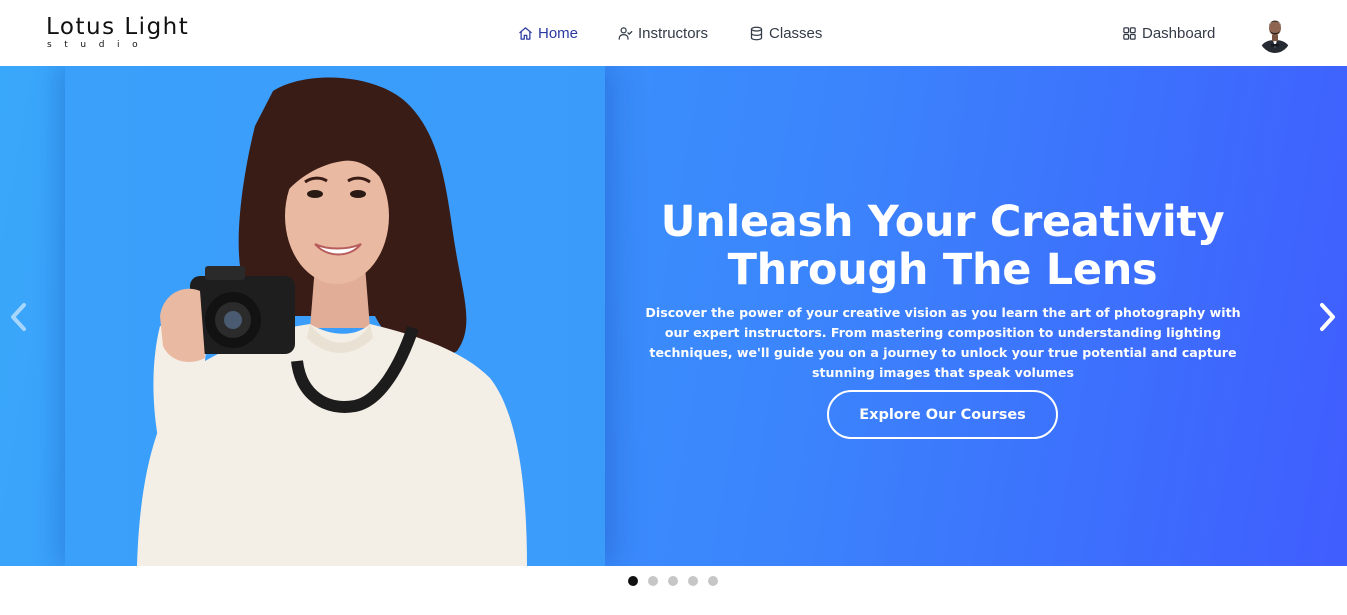  I want to click on nav-classes-link: Classes, so click(785, 33).